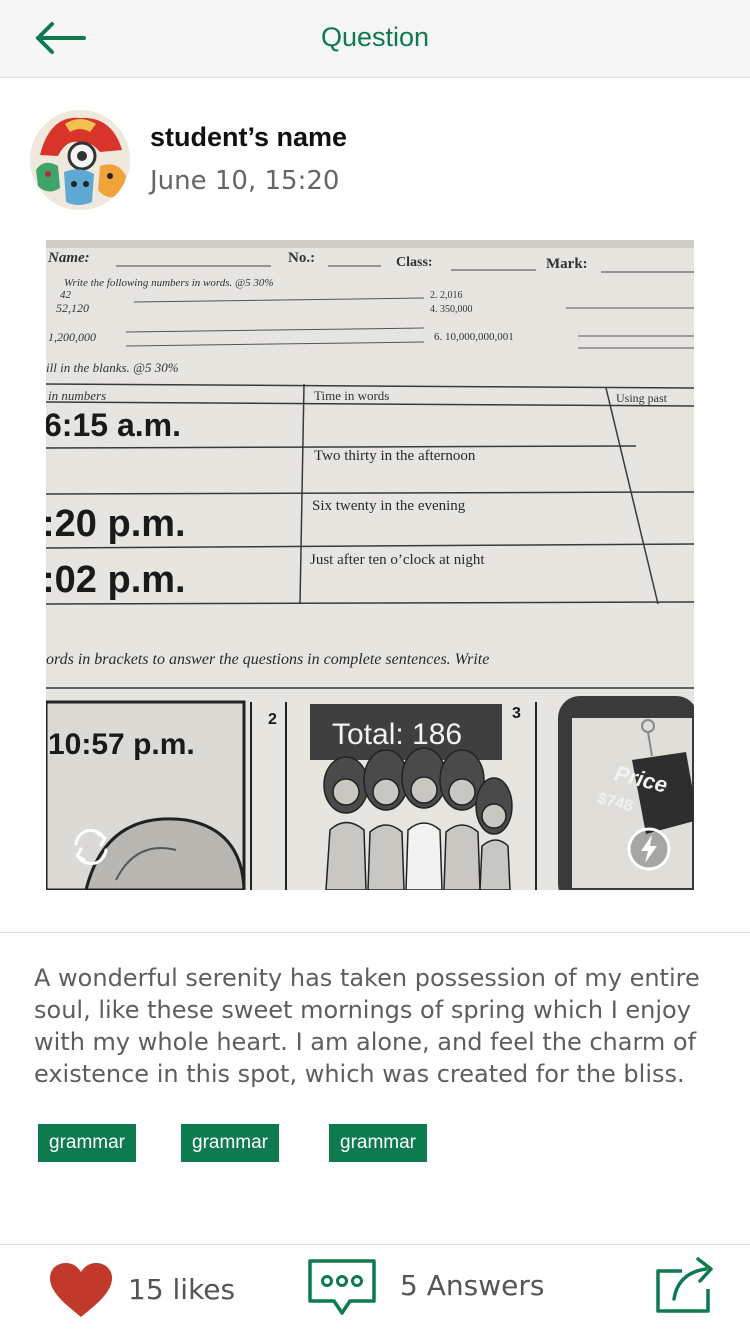 The image size is (750, 1334). Describe the element at coordinates (395, 456) in the screenshot. I see `ws-row2-words: Two thirty in the afternoon` at that location.